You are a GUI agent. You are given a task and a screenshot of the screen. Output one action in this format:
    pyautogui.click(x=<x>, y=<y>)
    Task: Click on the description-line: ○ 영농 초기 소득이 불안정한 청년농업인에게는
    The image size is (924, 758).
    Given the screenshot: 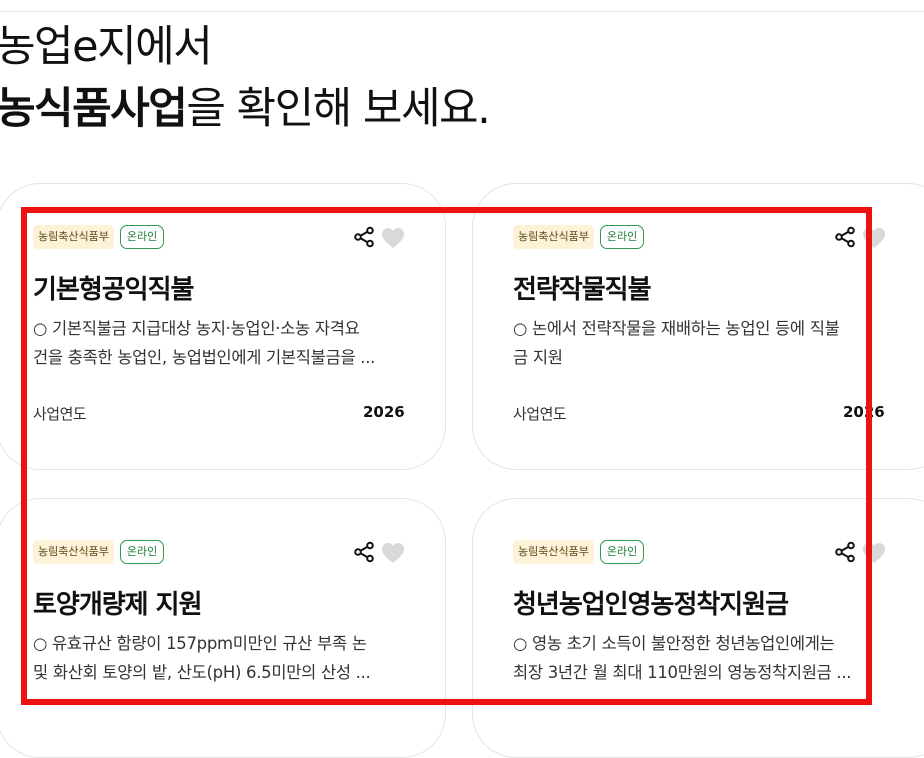 What is the action you would take?
    pyautogui.click(x=674, y=643)
    